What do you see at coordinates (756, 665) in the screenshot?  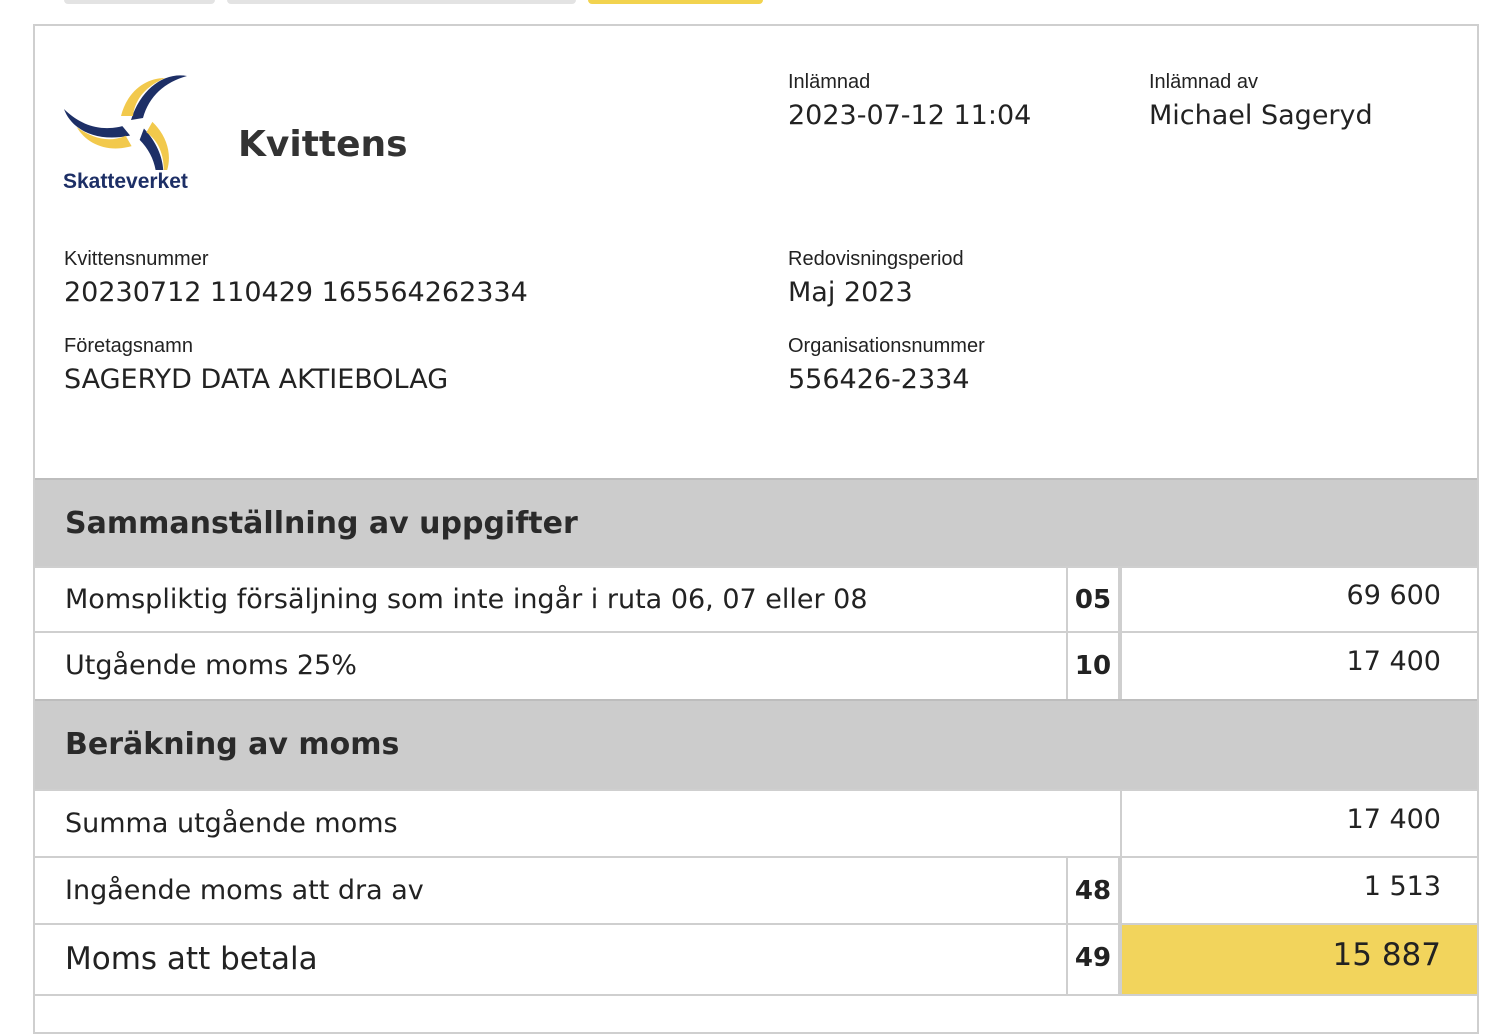 I see `table-row: Utgående moms 25% 10 17 400` at bounding box center [756, 665].